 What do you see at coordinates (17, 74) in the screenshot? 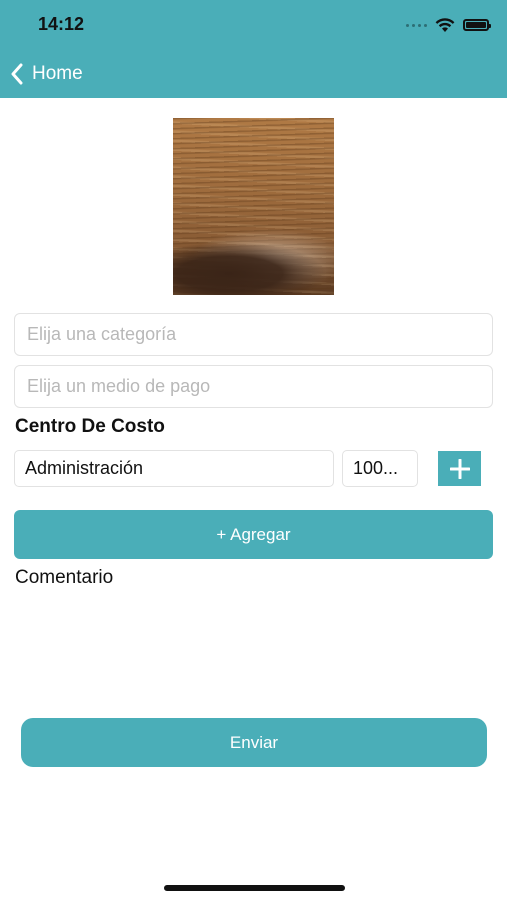
I see `chevron-left-icon` at bounding box center [17, 74].